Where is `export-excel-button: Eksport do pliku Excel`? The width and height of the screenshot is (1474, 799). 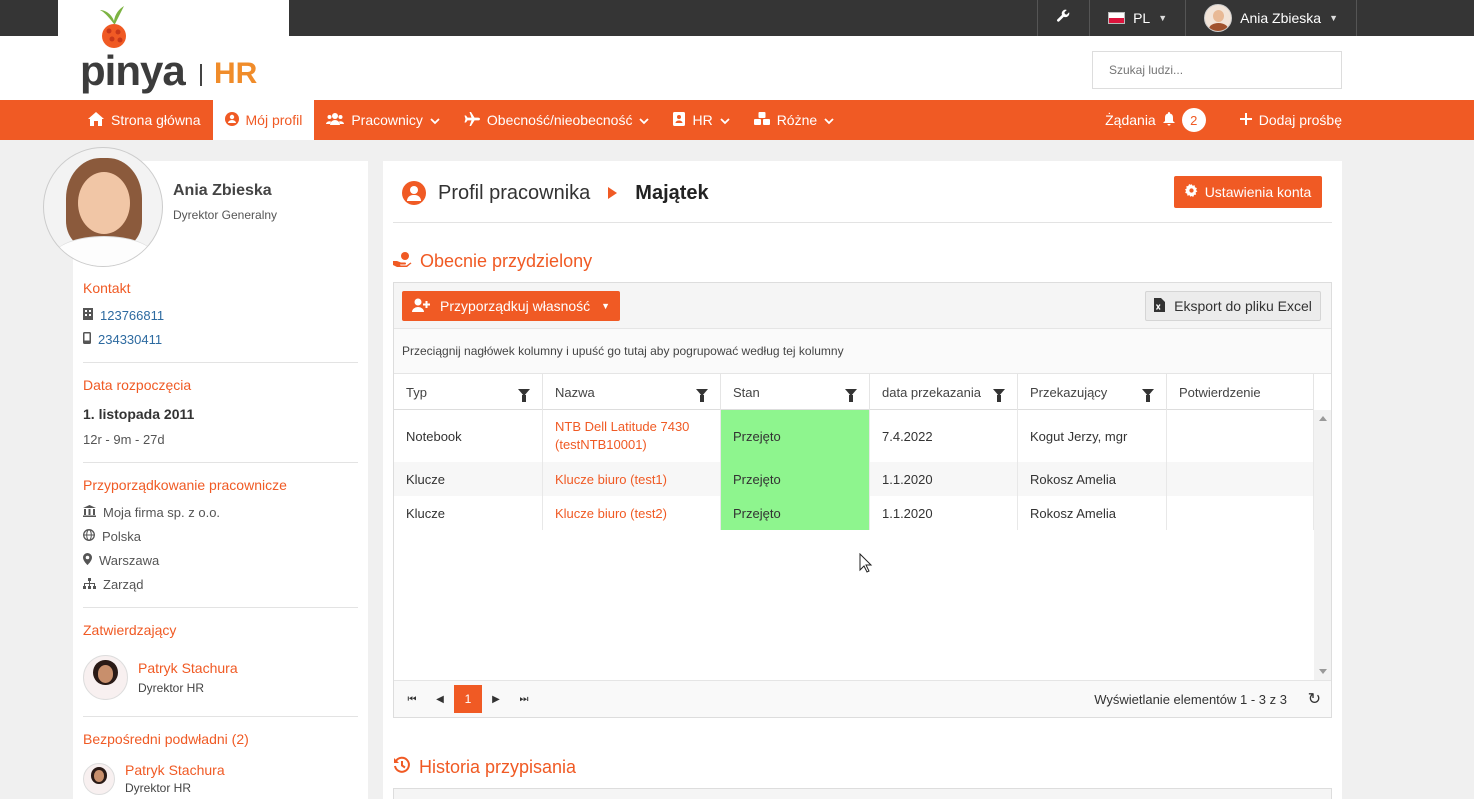 export-excel-button: Eksport do pliku Excel is located at coordinates (1233, 306).